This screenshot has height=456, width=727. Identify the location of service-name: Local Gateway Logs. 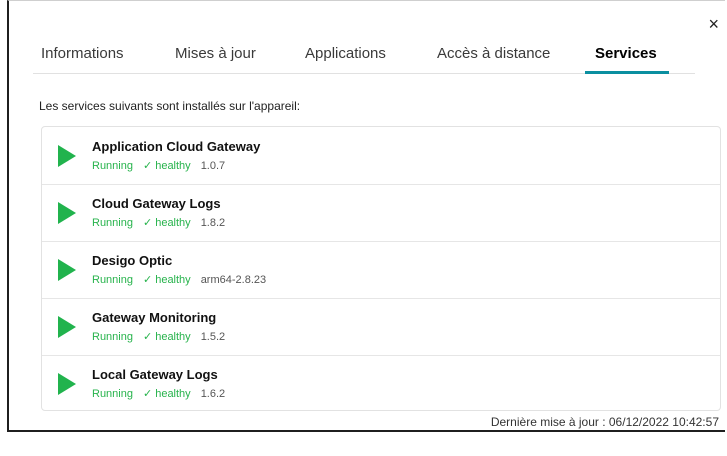
(155, 374).